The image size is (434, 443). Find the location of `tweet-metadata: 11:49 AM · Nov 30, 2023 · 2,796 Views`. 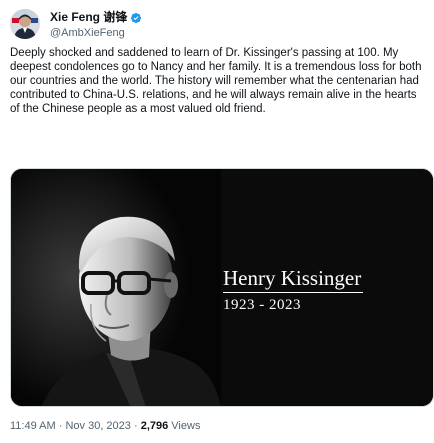

tweet-metadata: 11:49 AM · Nov 30, 2023 · 2,796 Views is located at coordinates (105, 426).